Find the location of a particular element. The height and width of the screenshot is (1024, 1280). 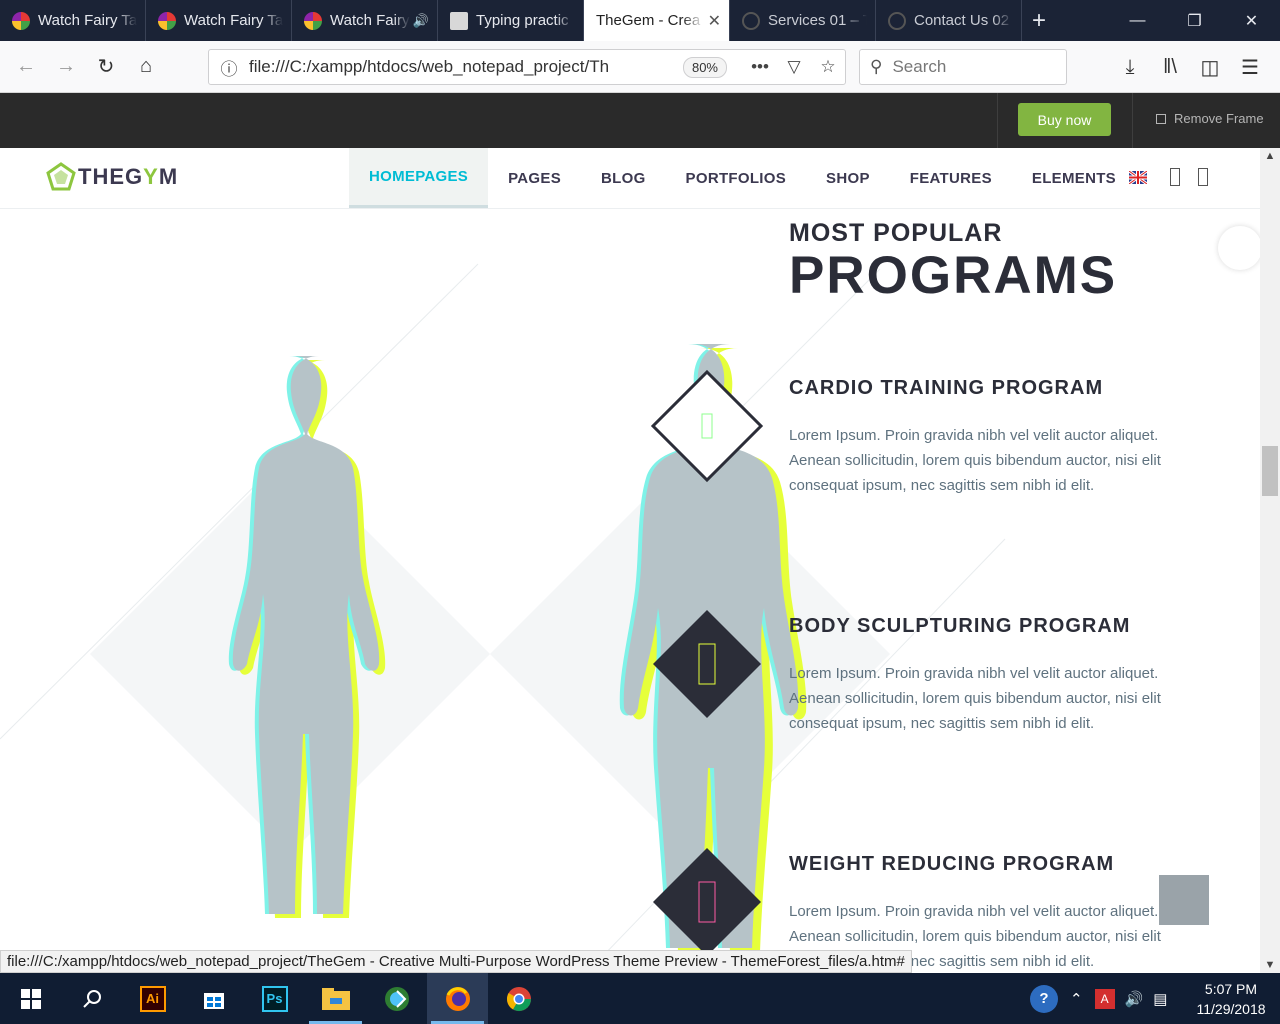

search-input: ⚲ Search is located at coordinates (963, 67).